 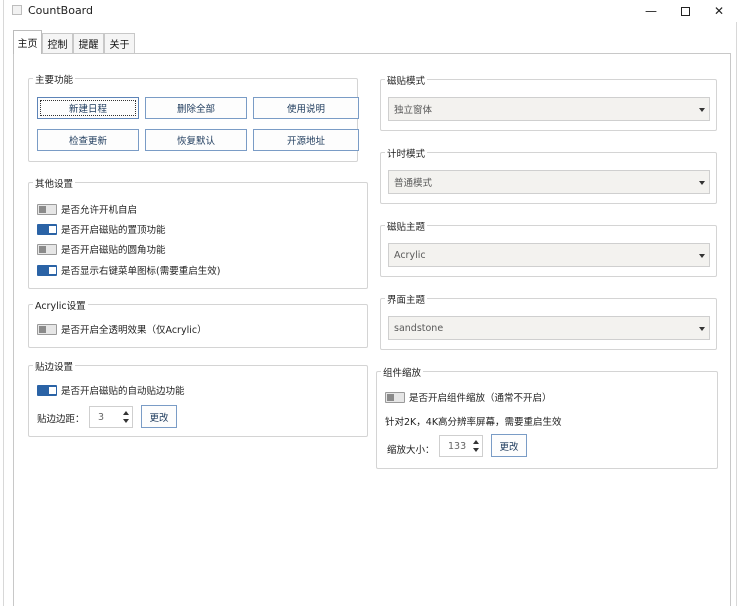 I want to click on tab-reminder: 提醒, so click(x=88, y=43).